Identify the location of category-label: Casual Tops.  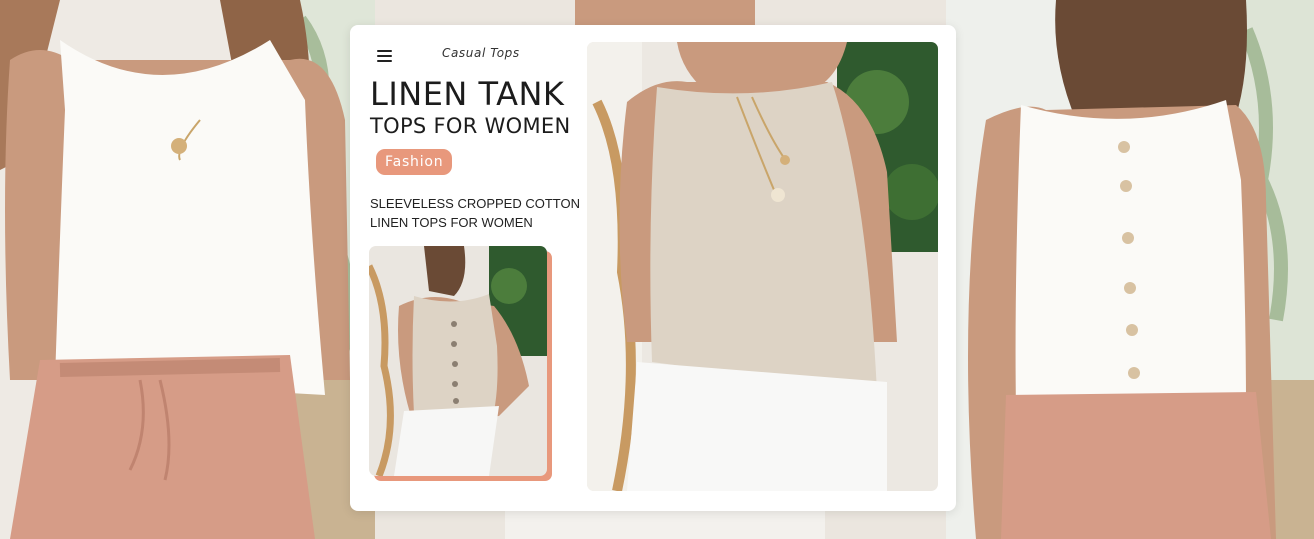
(481, 53).